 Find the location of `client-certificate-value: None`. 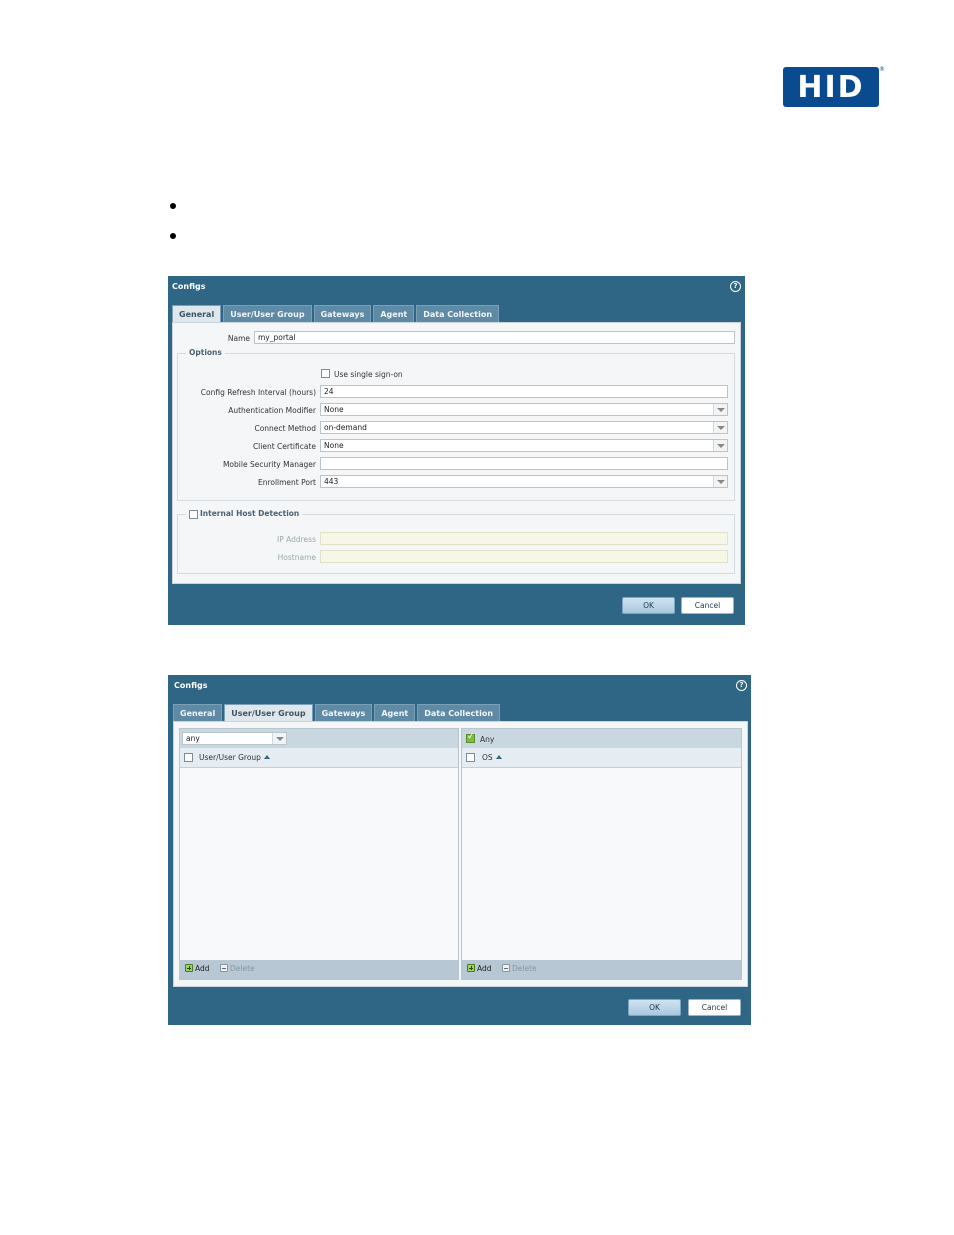

client-certificate-value: None is located at coordinates (334, 445).